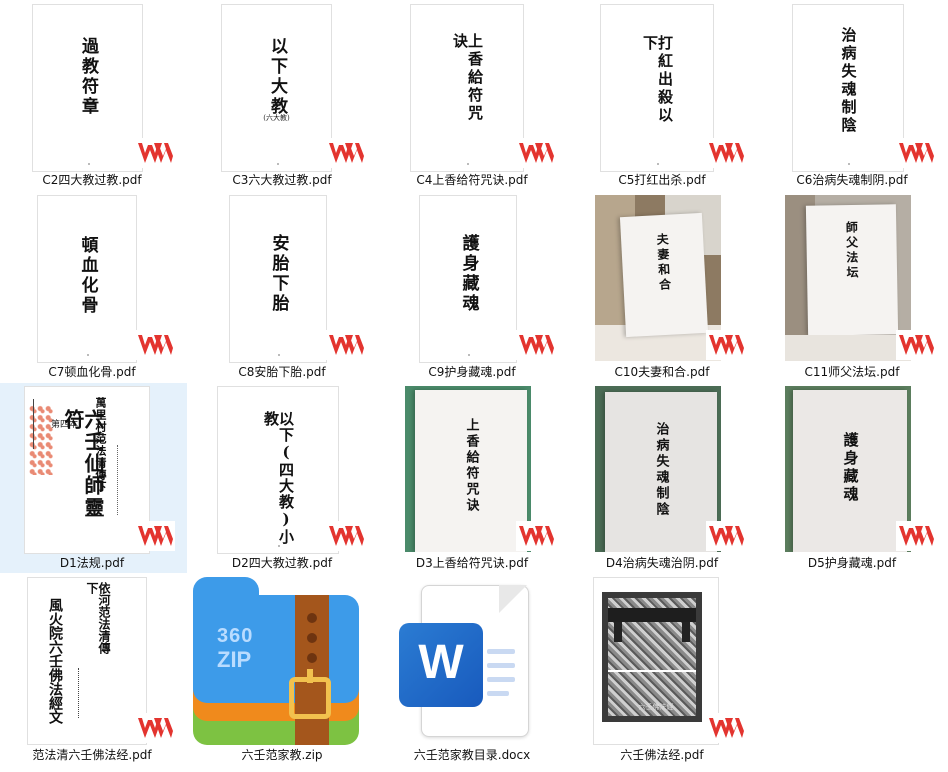 The image size is (948, 772). I want to click on file-tile: W 六壬范家教目录.docx, so click(472, 670).